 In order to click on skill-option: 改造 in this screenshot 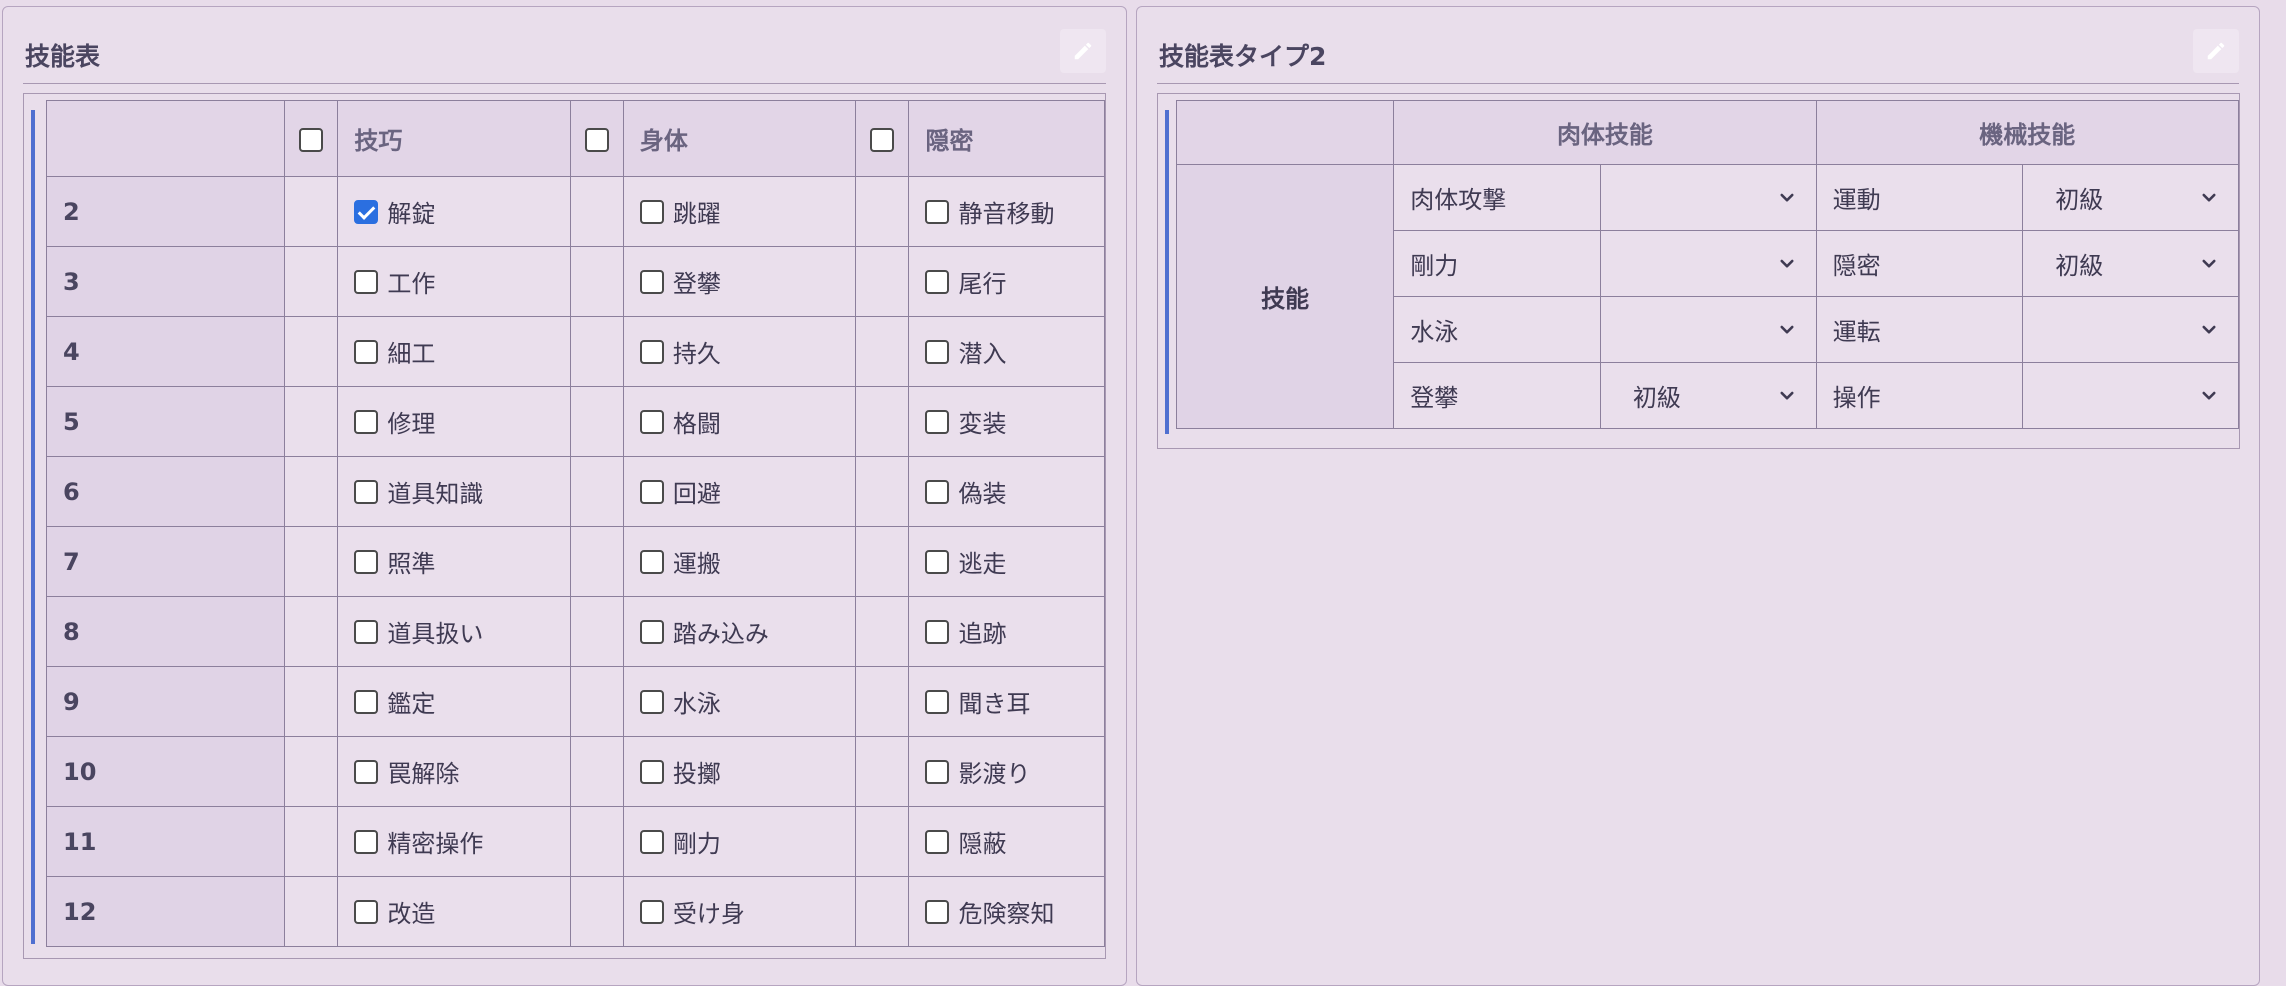, I will do `click(453, 911)`.